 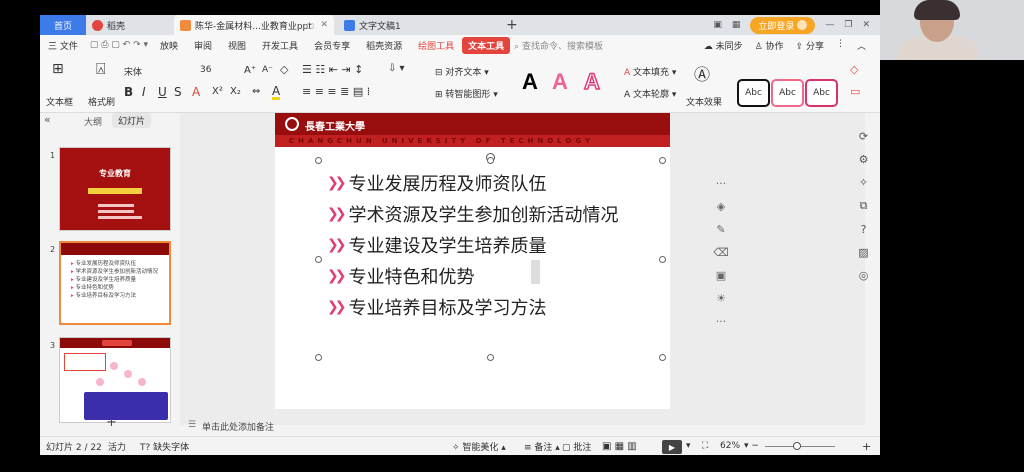 What do you see at coordinates (479, 446) in the screenshot?
I see `smart-beautify-button: ✧ 智能美化 ▴` at bounding box center [479, 446].